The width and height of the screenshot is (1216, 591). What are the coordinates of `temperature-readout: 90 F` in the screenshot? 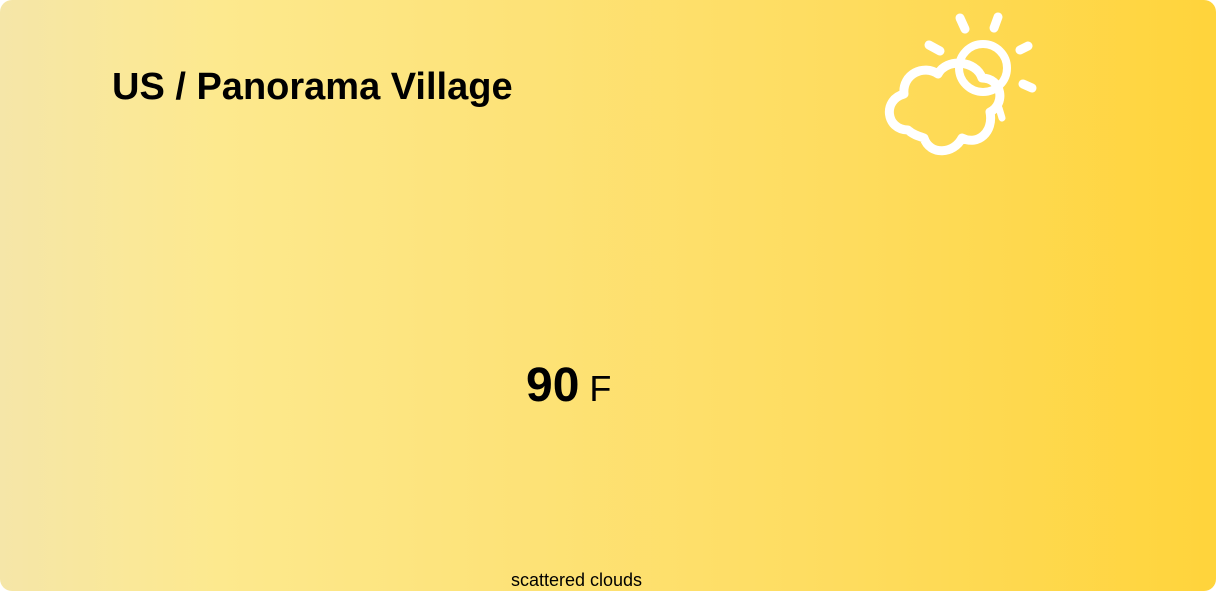 It's located at (568, 386).